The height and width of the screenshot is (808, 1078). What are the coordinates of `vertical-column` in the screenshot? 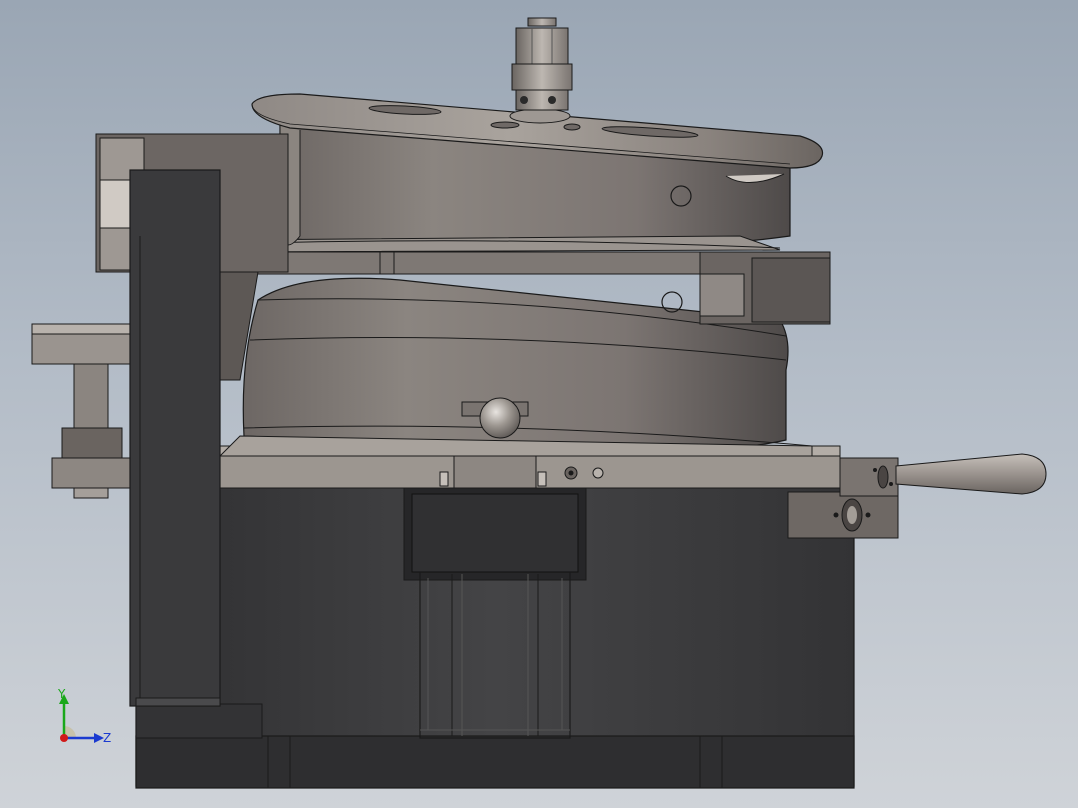 It's located at (175, 438).